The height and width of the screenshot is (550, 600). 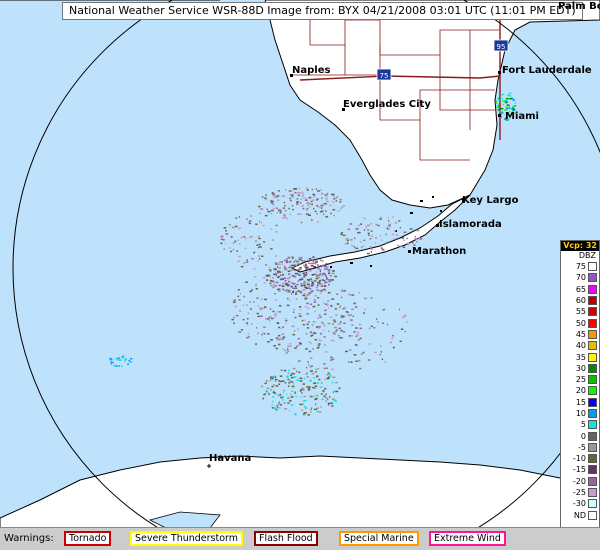 I want to click on legend-row: 40, so click(x=580, y=345).